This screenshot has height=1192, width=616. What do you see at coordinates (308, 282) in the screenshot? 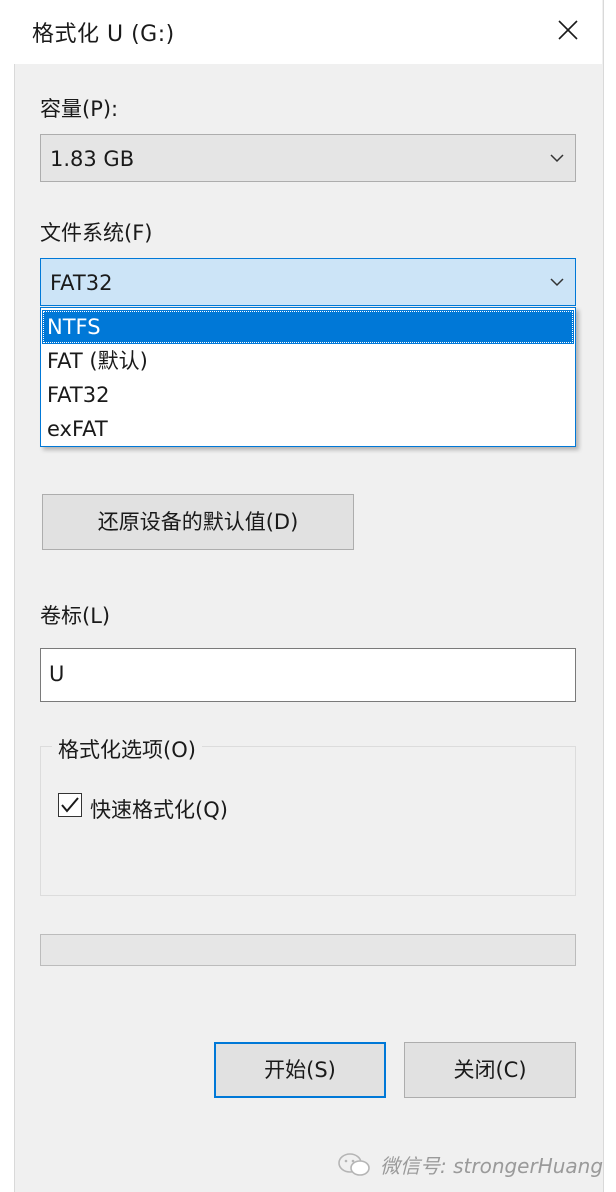
I see `filesystem-select: FAT32` at bounding box center [308, 282].